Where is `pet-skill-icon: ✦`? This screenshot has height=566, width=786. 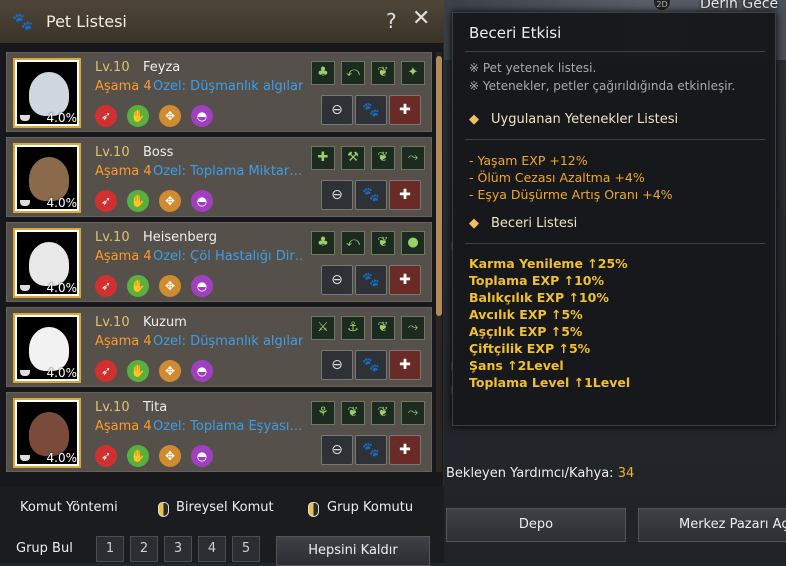 pet-skill-icon: ✦ is located at coordinates (413, 73).